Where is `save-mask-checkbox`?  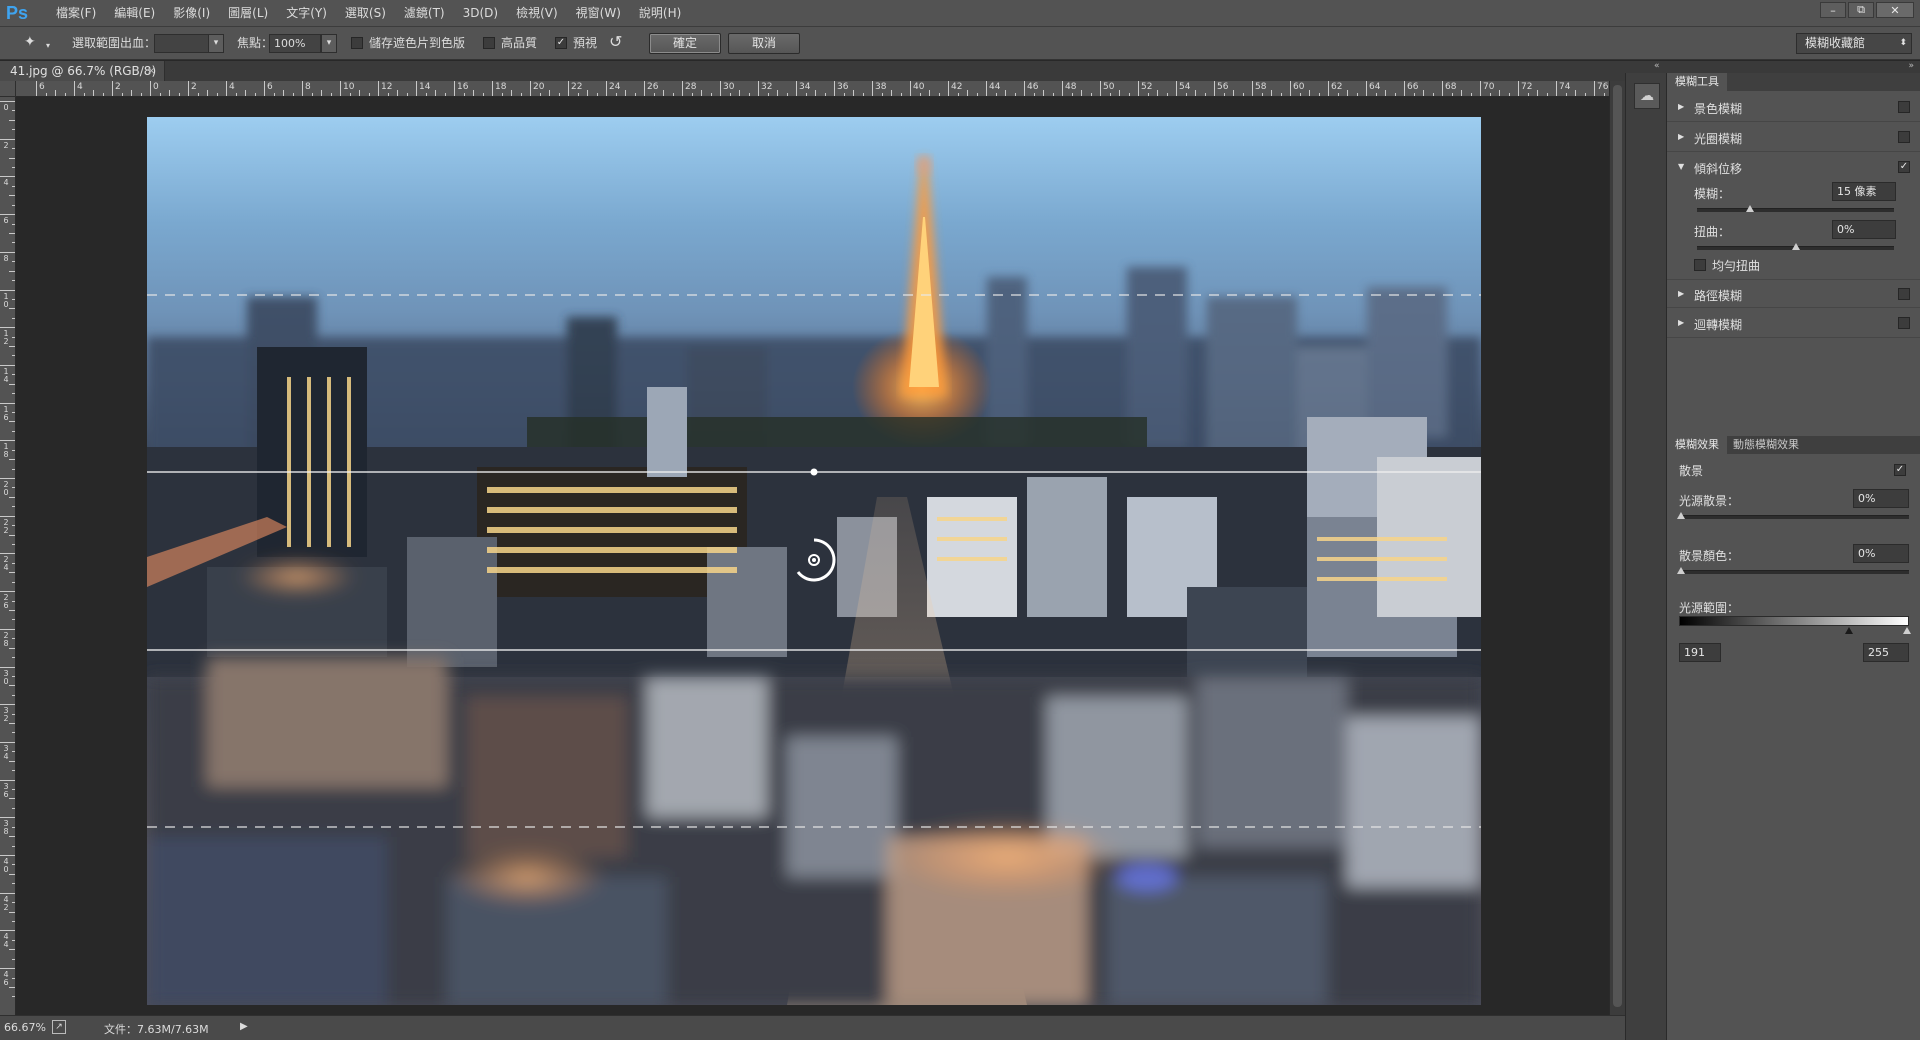 save-mask-checkbox is located at coordinates (357, 43).